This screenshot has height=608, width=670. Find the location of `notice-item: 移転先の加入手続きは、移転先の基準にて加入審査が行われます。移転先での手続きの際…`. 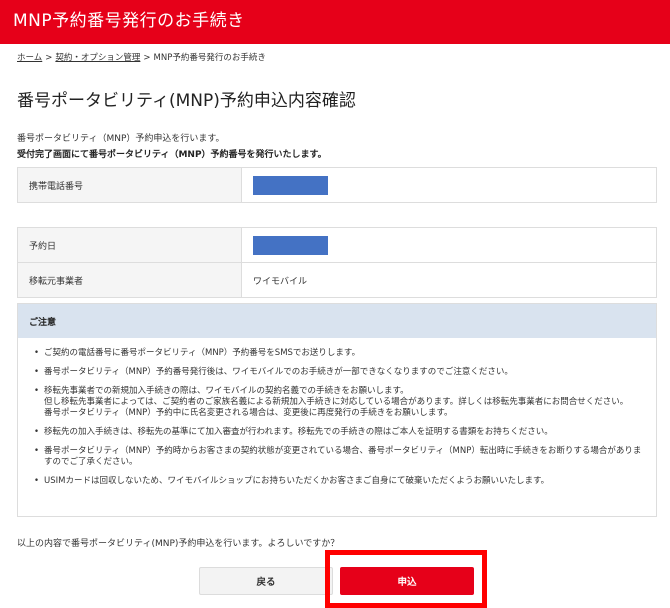

notice-item: 移転先の加入手続きは、移転先の基準にて加入審査が行われます。移転先での手続きの際… is located at coordinates (339, 432).